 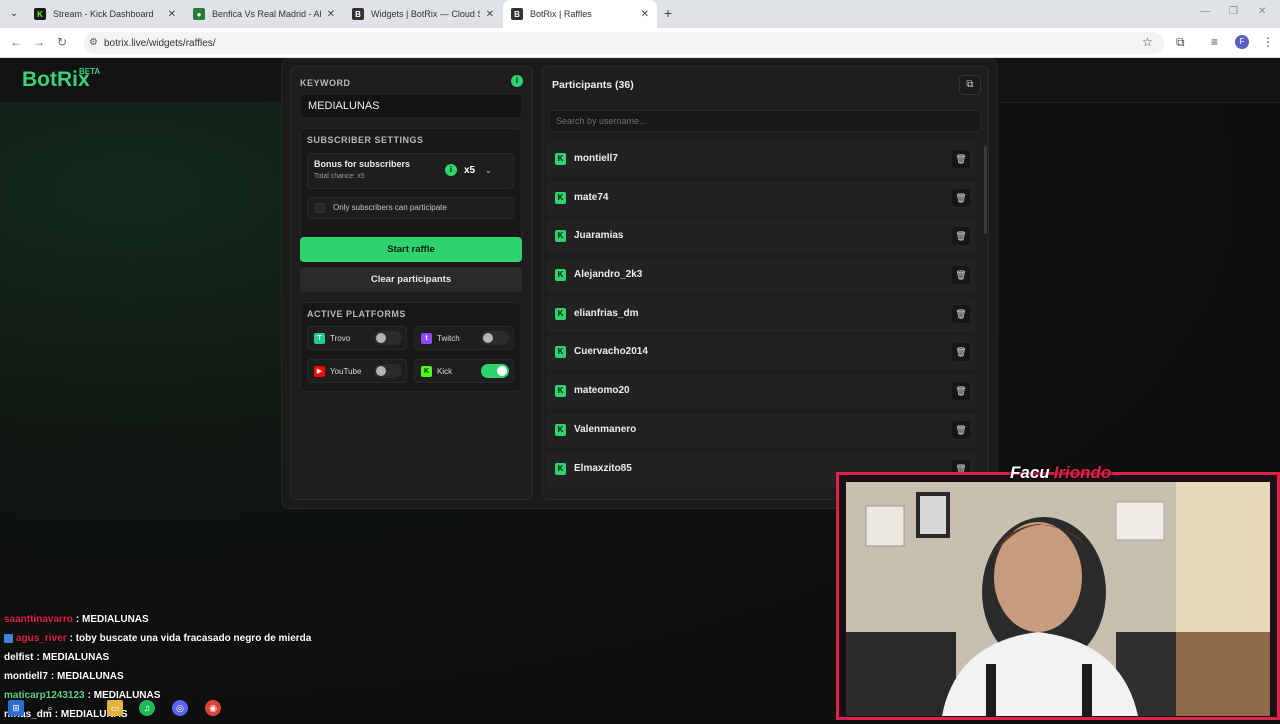 I want to click on tab-title: Widgets | BotRix — Cloud Strea, so click(x=425, y=14).